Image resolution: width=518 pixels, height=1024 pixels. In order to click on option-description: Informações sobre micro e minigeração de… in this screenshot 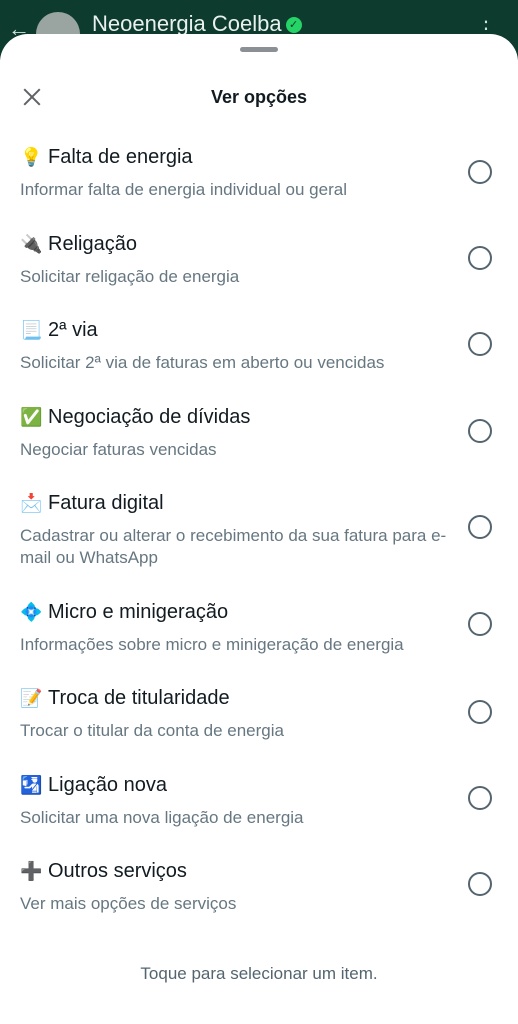, I will do `click(212, 644)`.